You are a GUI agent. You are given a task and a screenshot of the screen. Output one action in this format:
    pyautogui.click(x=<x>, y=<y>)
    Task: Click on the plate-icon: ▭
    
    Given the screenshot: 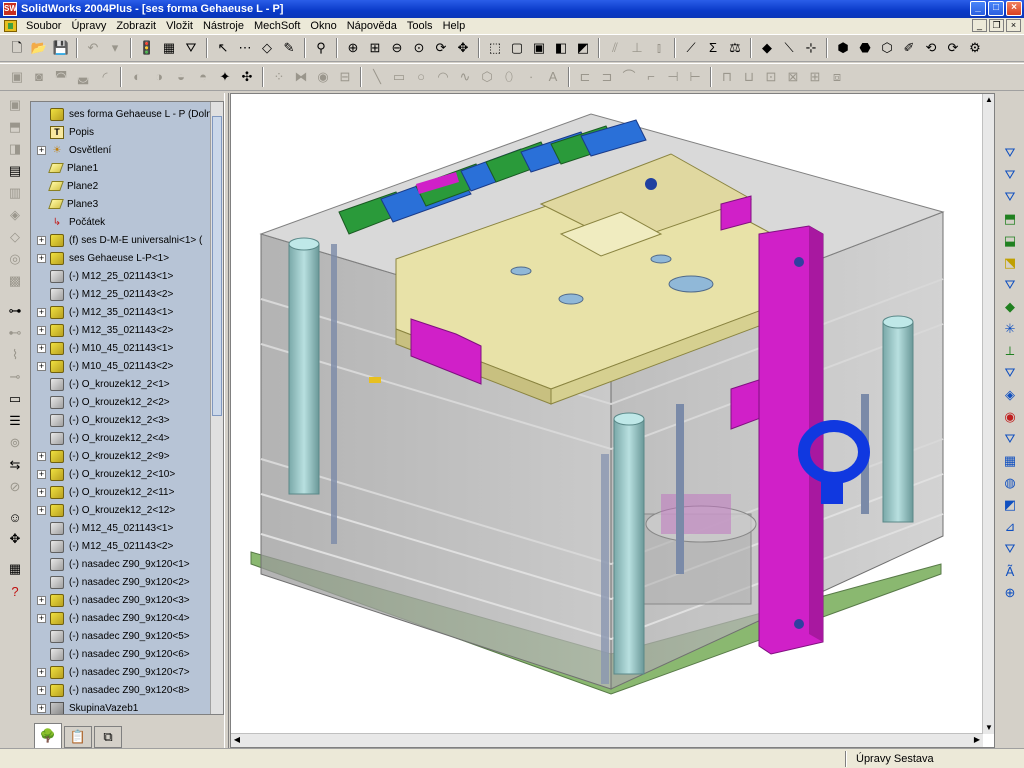 What is the action you would take?
    pyautogui.click(x=15, y=399)
    